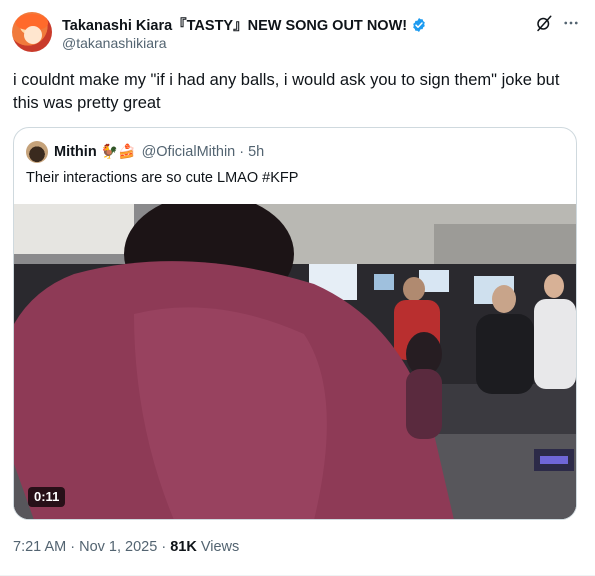  I want to click on quote-author-emojis: 🐓🍰, so click(118, 151).